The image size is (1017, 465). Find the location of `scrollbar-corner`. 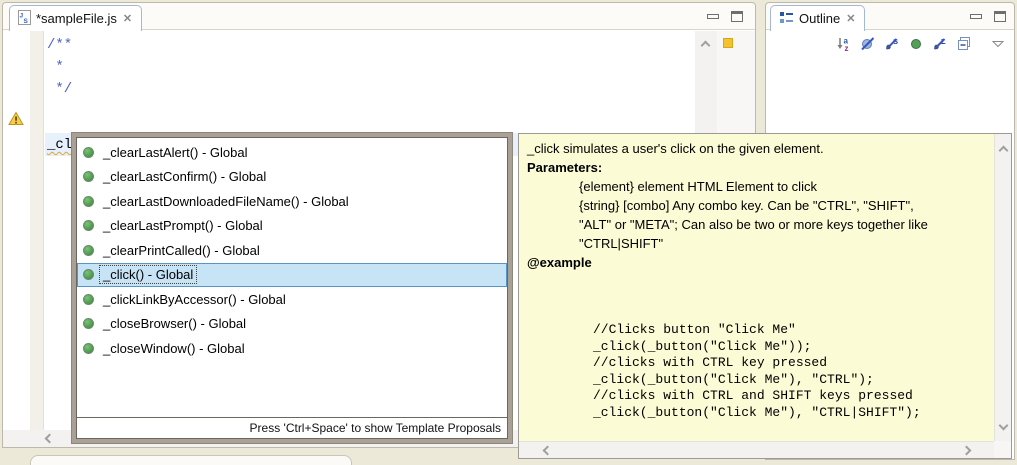

scrollbar-corner is located at coordinates (1002, 449).